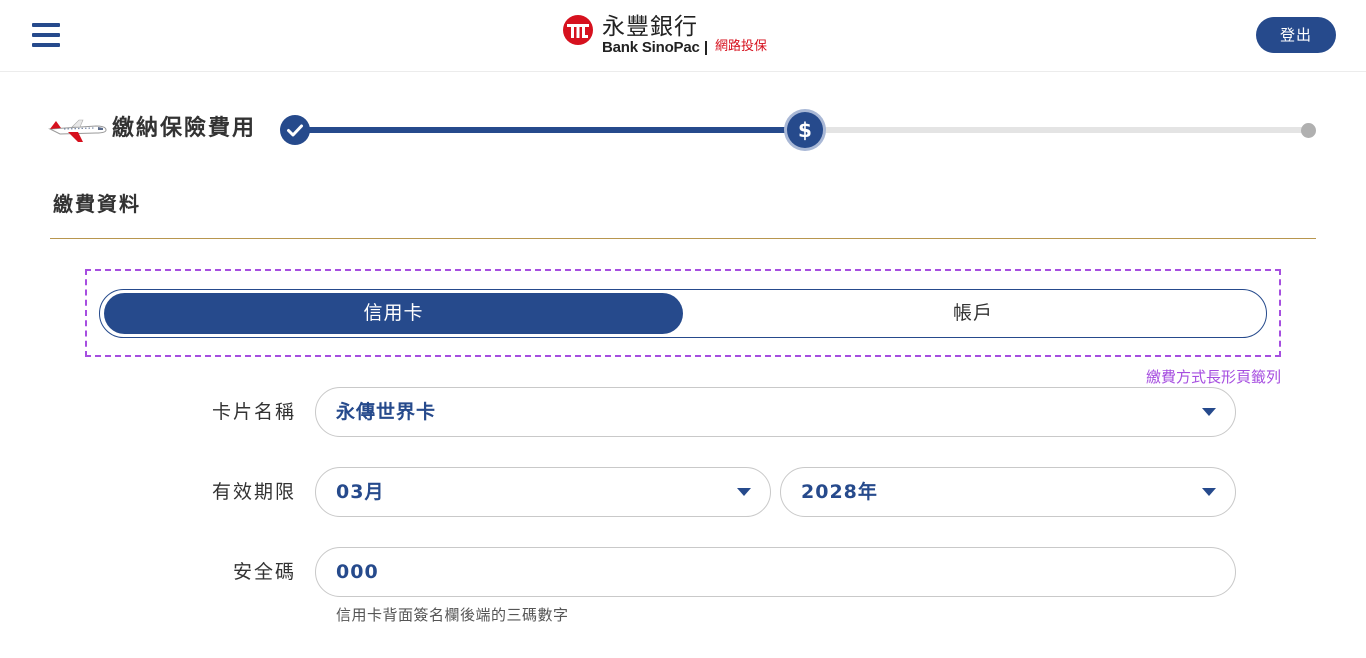 The width and height of the screenshot is (1366, 658). What do you see at coordinates (543, 492) in the screenshot?
I see `expiry-month-select: 03月` at bounding box center [543, 492].